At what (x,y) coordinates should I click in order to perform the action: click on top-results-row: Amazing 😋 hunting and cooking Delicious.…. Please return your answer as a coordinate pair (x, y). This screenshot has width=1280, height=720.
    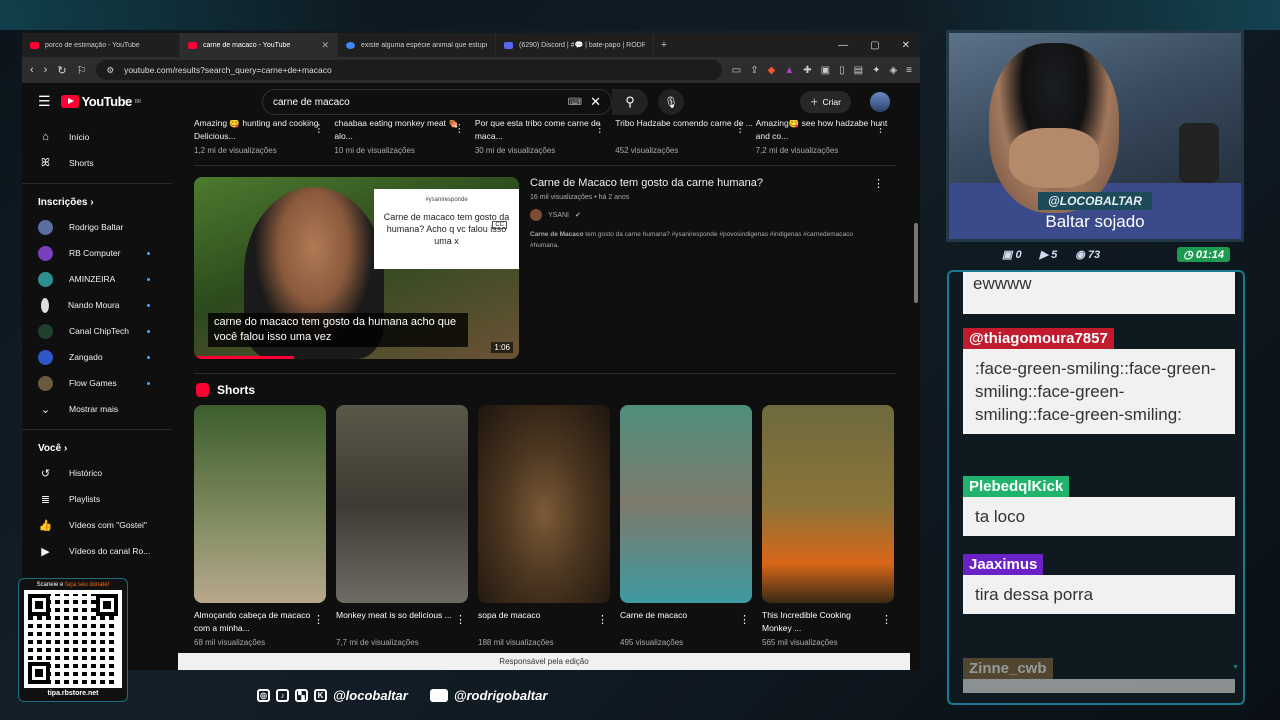
    Looking at the image, I should click on (545, 142).